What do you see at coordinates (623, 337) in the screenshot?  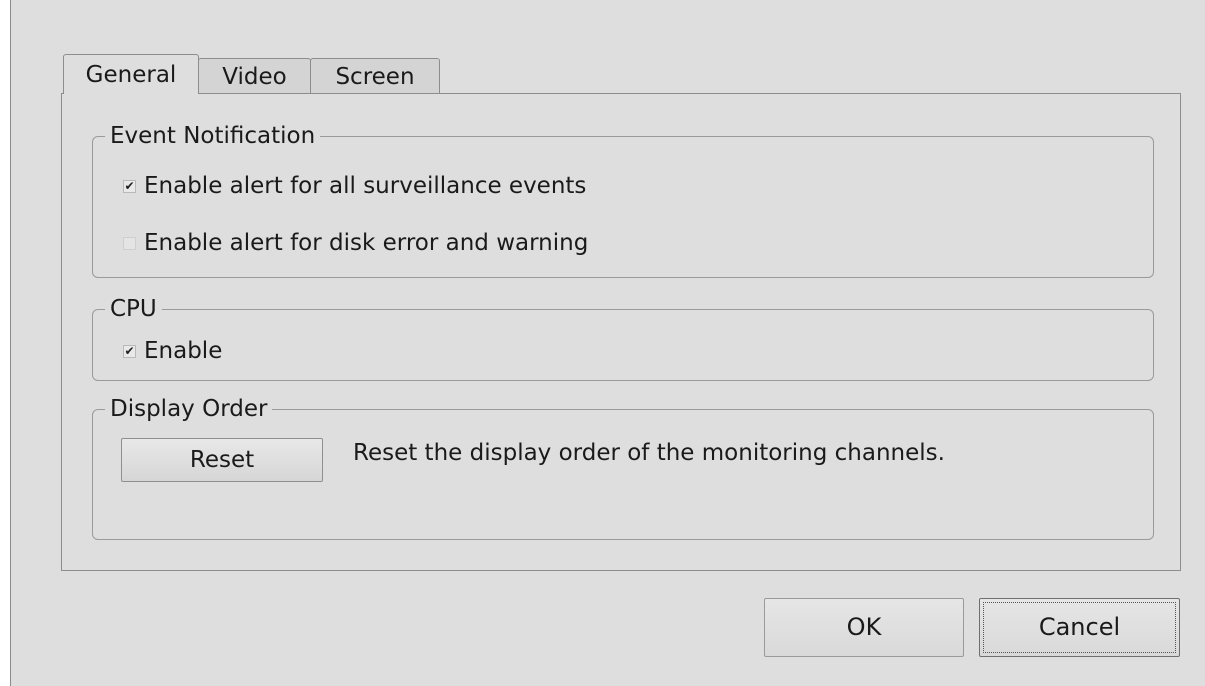 I see `cpu-group: CPU ✔ Enable` at bounding box center [623, 337].